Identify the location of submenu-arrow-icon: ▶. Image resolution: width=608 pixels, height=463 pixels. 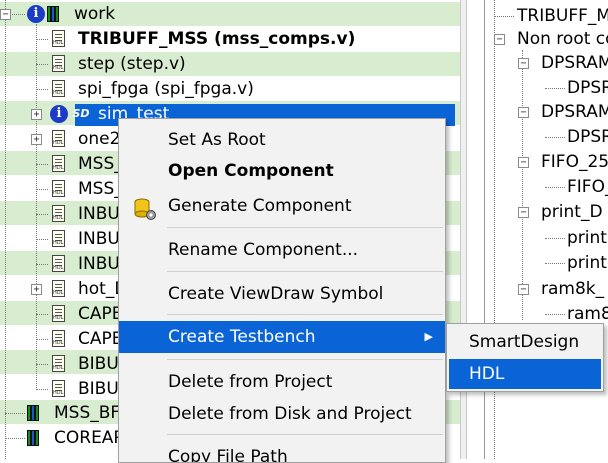
(428, 336).